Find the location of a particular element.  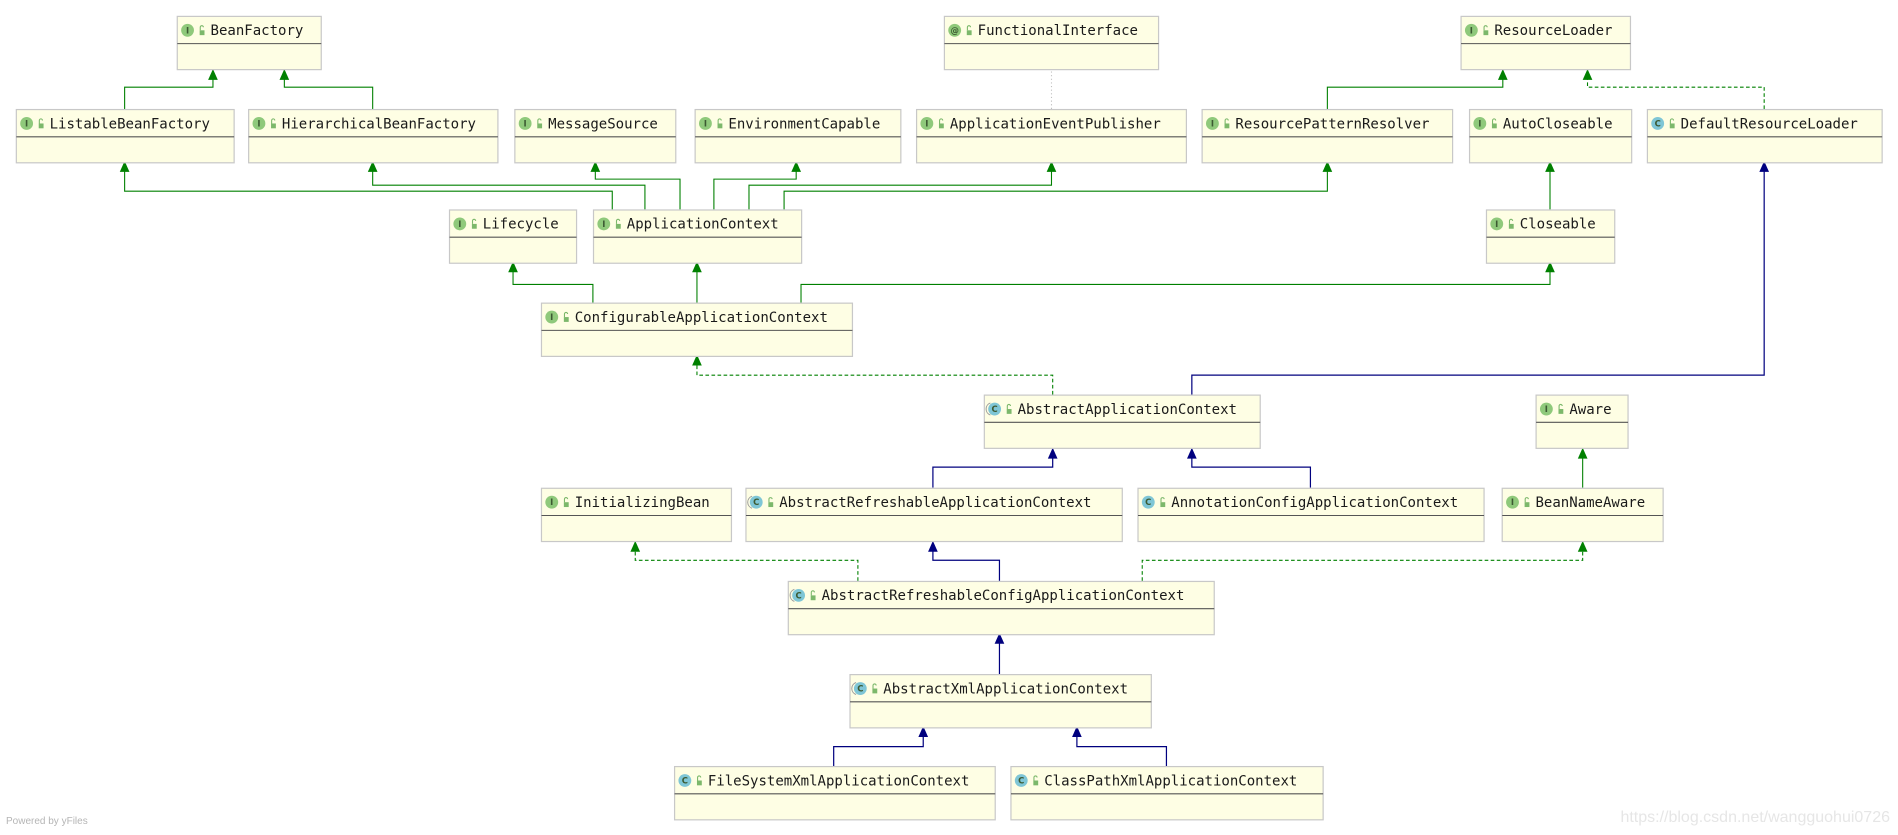

node-application-context: I ApplicationContext is located at coordinates (697, 236).